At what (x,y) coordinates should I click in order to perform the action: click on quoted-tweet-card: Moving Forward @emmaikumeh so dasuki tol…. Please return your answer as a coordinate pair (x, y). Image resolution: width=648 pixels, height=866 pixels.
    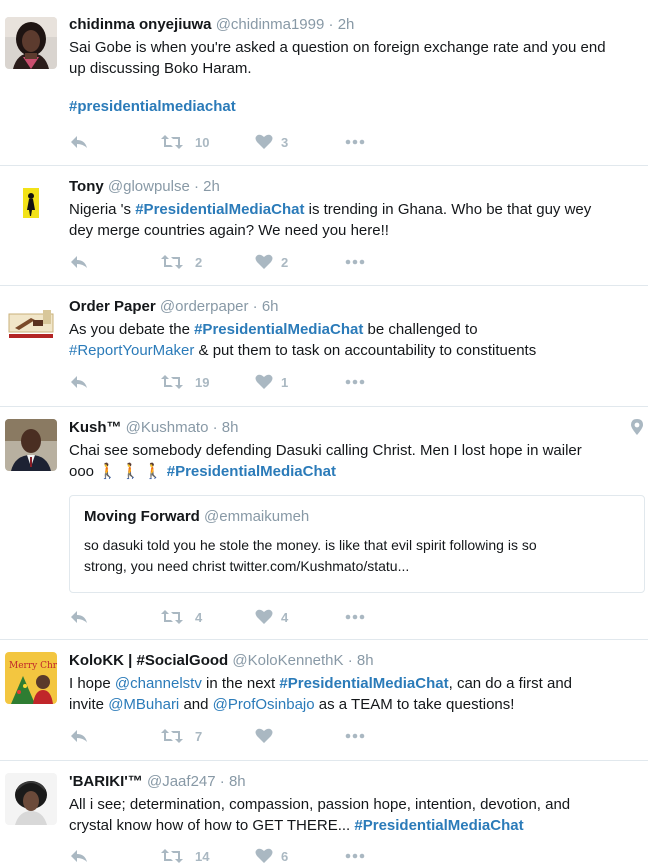
    Looking at the image, I should click on (357, 544).